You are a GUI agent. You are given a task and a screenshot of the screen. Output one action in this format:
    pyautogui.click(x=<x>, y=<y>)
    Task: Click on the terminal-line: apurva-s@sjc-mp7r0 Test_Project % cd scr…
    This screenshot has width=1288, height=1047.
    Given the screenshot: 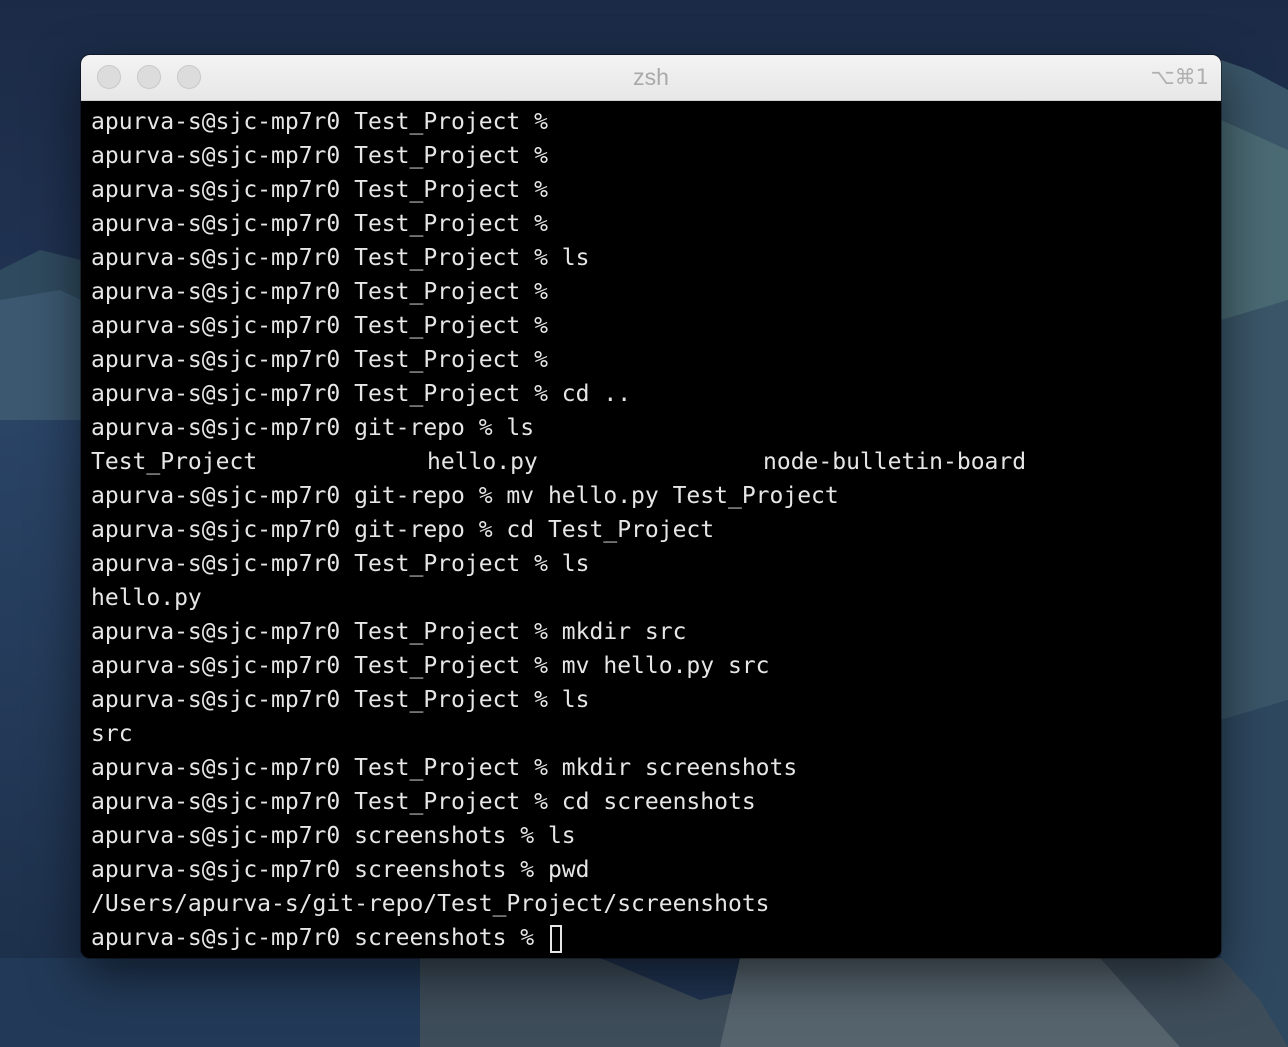 What is the action you would take?
    pyautogui.click(x=423, y=802)
    